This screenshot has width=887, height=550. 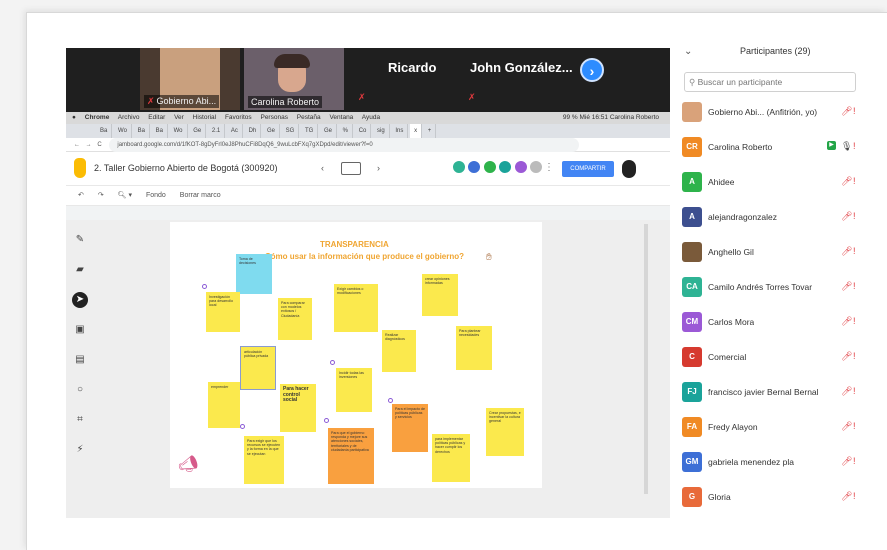 I want to click on participant-row: CM Carlos Mora 🎤︎!, so click(x=771, y=323).